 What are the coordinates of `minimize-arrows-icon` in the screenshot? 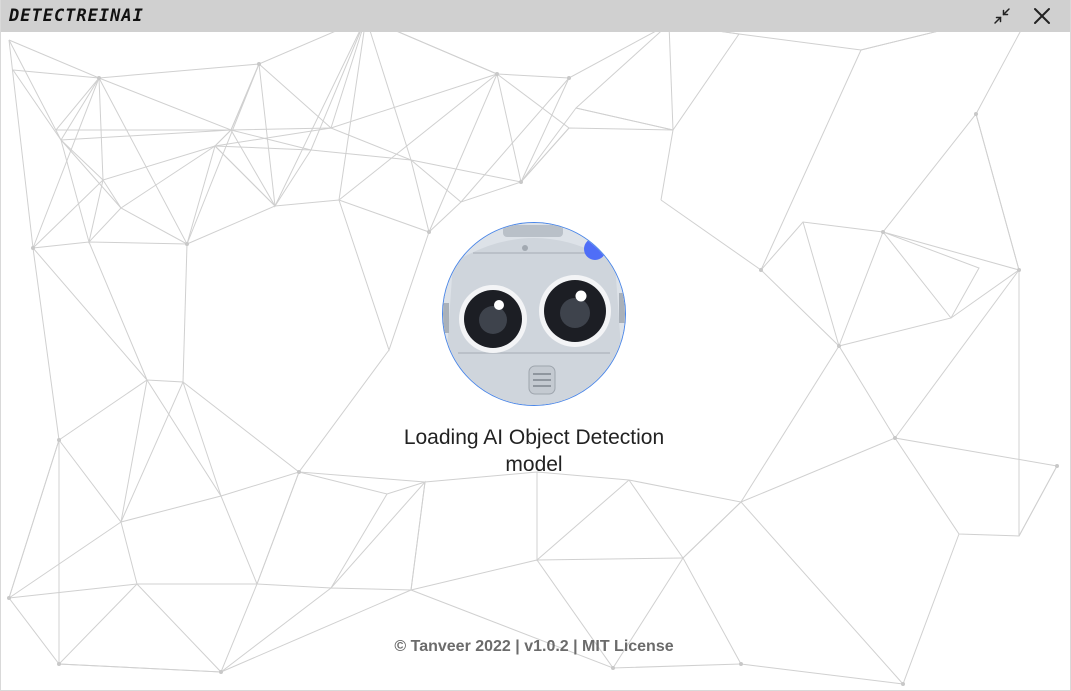 It's located at (1002, 16).